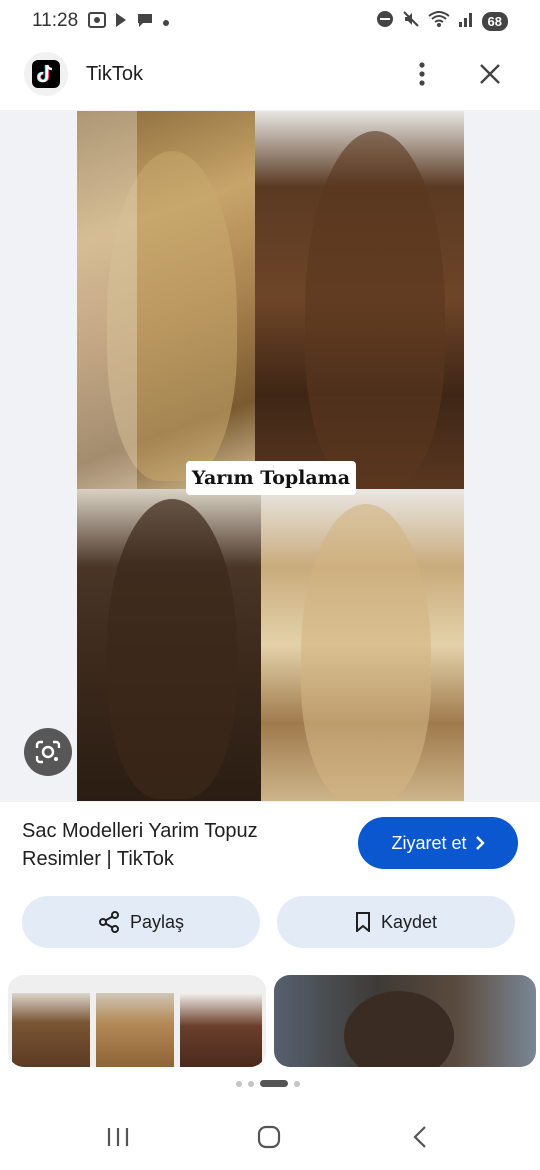 Image resolution: width=540 pixels, height=1170 pixels. What do you see at coordinates (166, 23) in the screenshot?
I see `dot-icon` at bounding box center [166, 23].